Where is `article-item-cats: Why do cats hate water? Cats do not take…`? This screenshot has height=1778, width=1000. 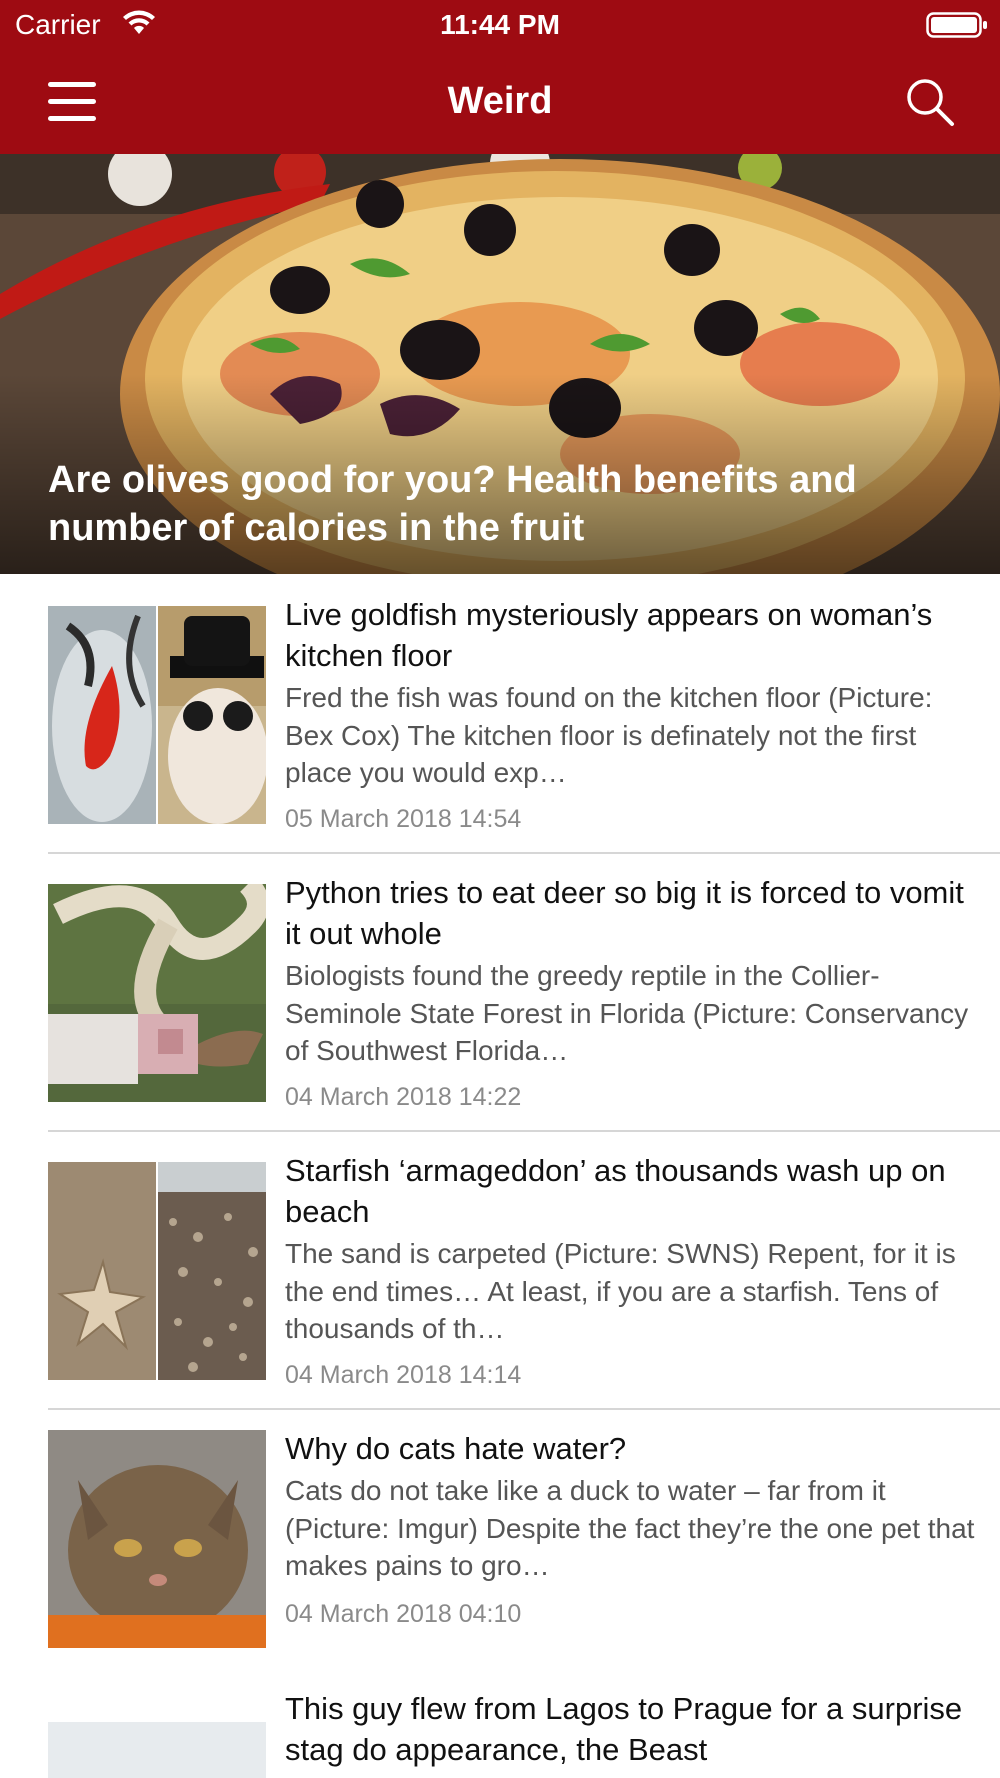
article-item-cats: Why do cats hate water? Cats do not take… is located at coordinates (500, 1539).